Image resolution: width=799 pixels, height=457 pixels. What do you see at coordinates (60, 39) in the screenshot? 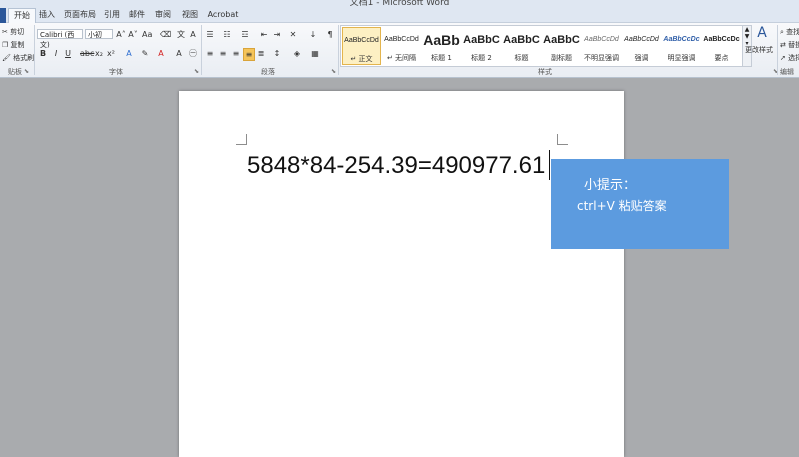
I see `font-name-combo: Calibri (西文)` at bounding box center [60, 39].